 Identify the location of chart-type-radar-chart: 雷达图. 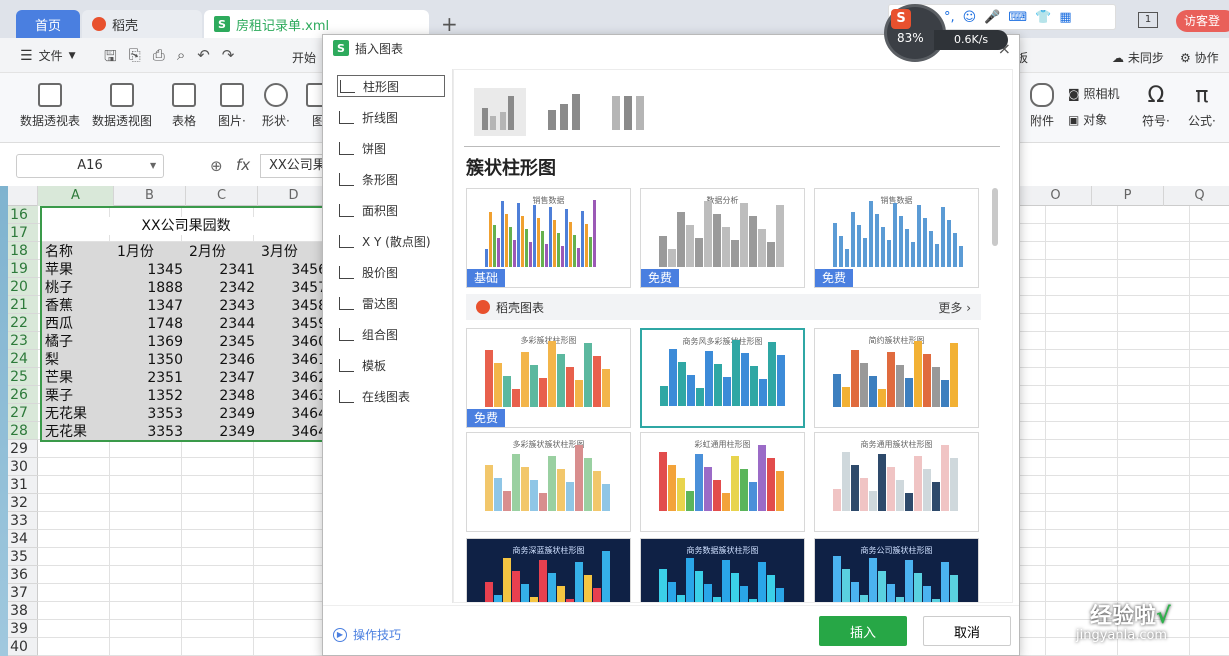
(391, 303).